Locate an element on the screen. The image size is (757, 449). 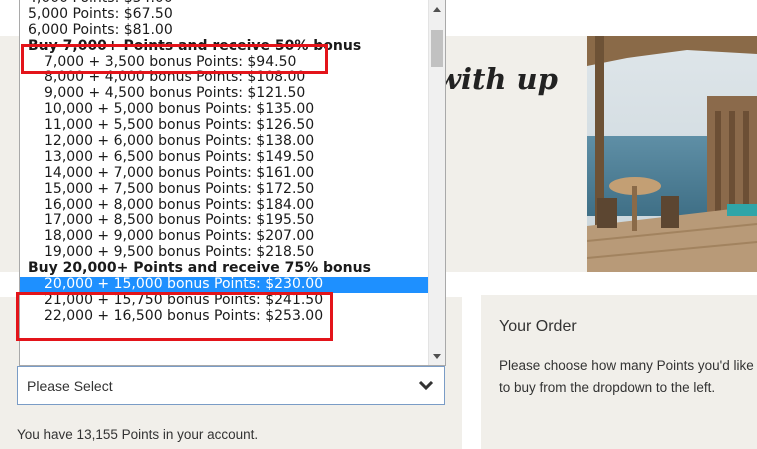
dropdown-option: 14,000 + 7,000 bonus Points: $161.00 is located at coordinates (225, 173).